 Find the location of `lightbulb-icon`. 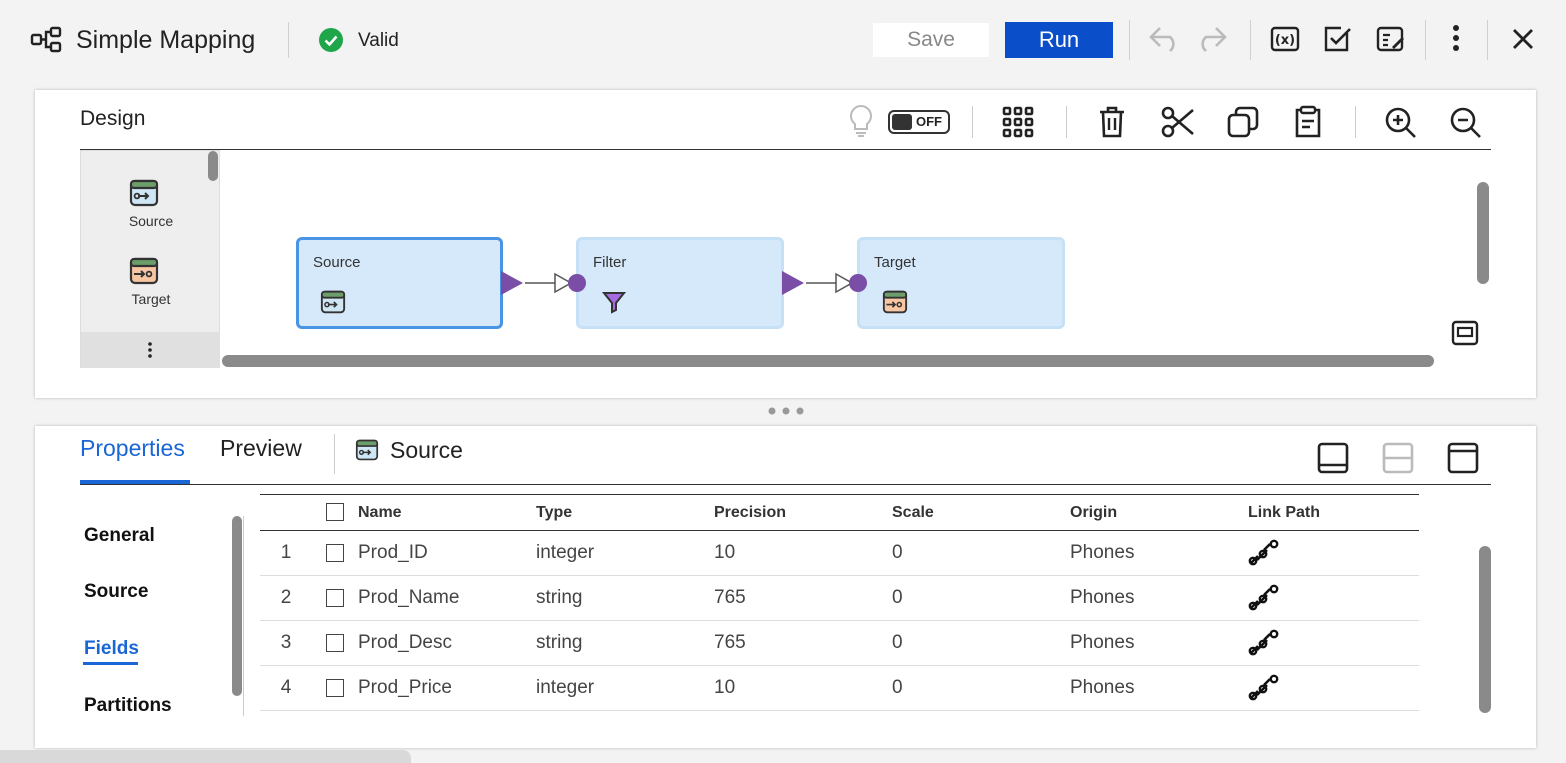

lightbulb-icon is located at coordinates (861, 121).